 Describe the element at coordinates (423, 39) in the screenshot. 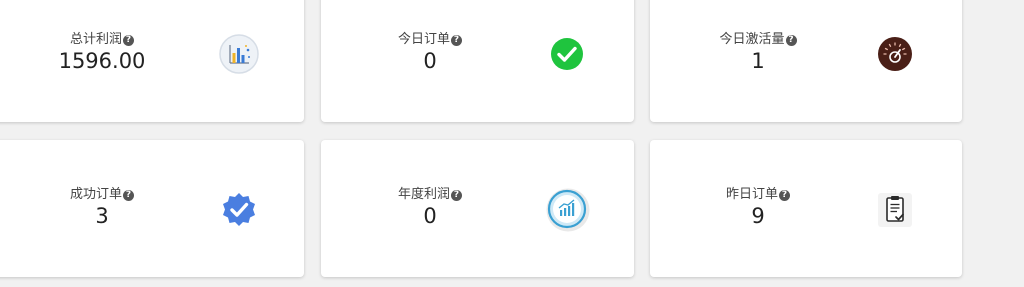

I see `stat-label: 今日订单` at that location.